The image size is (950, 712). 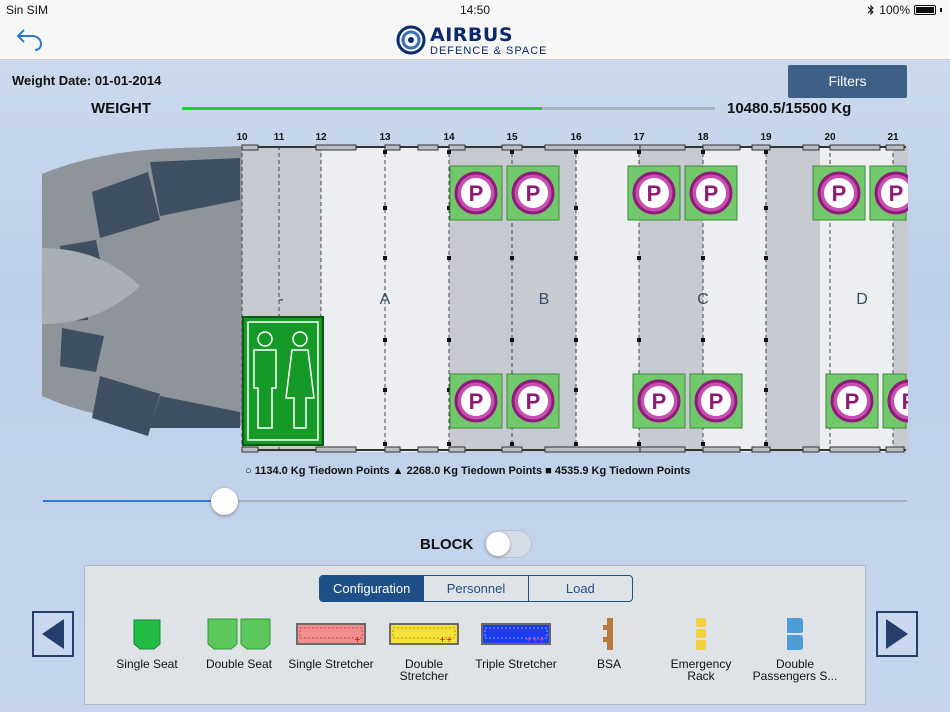 I want to click on weight-progress, so click(x=448, y=108).